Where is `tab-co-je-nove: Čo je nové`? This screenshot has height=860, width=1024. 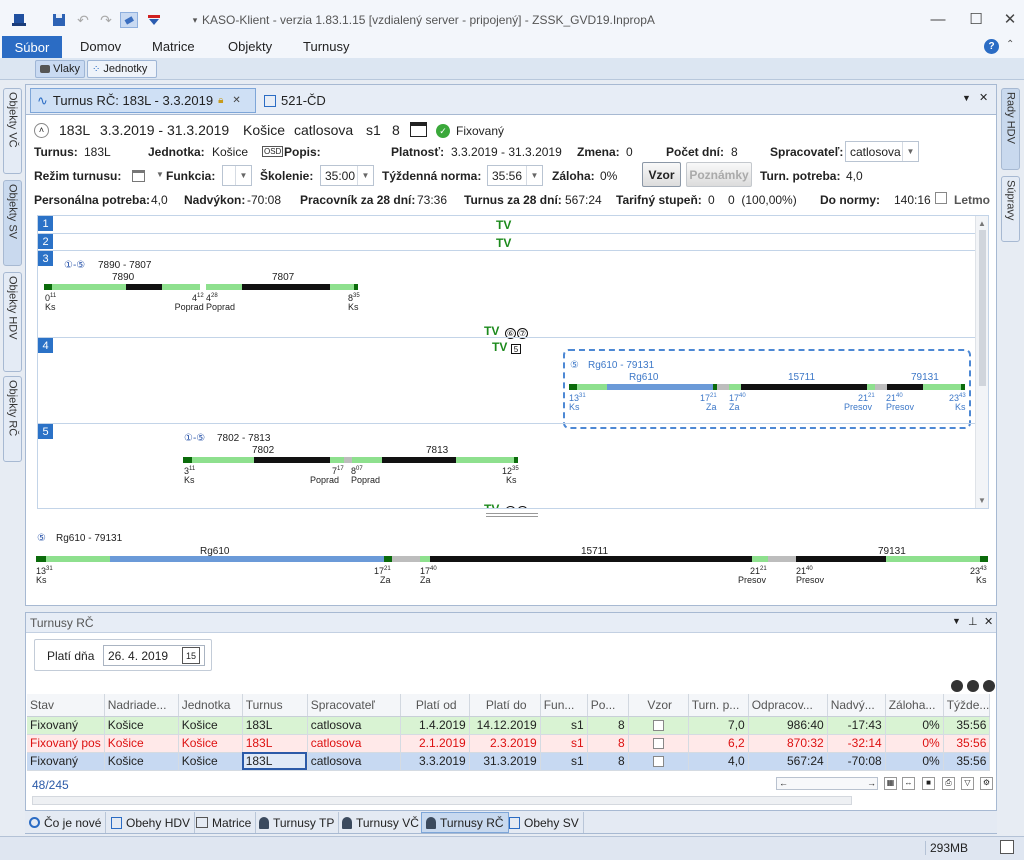 tab-co-je-nove: Čo je nové is located at coordinates (66, 822).